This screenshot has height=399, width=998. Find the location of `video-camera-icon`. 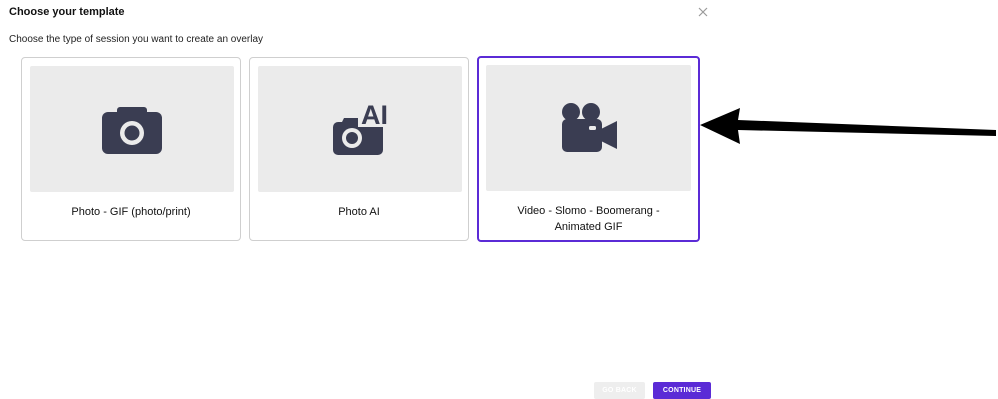

video-camera-icon is located at coordinates (589, 127).